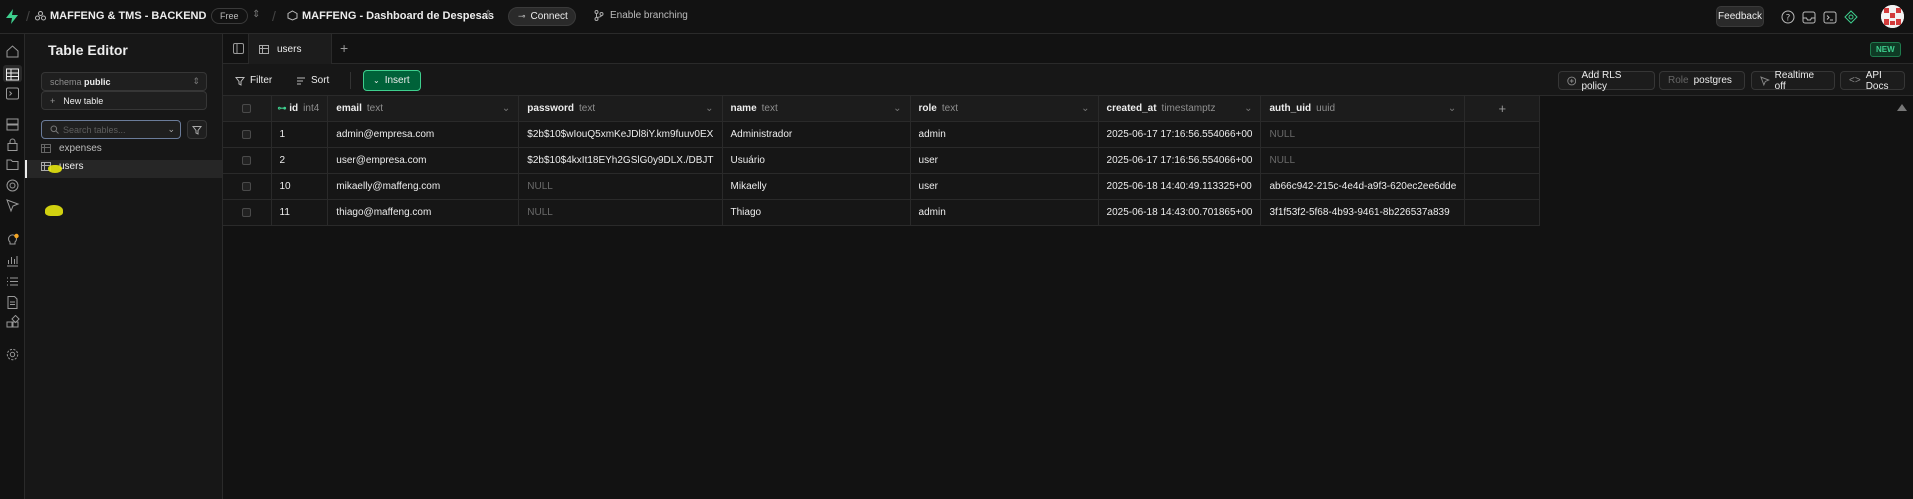 The height and width of the screenshot is (499, 1913). Describe the element at coordinates (238, 48) in the screenshot. I see `toggle-sidebar-icon` at that location.